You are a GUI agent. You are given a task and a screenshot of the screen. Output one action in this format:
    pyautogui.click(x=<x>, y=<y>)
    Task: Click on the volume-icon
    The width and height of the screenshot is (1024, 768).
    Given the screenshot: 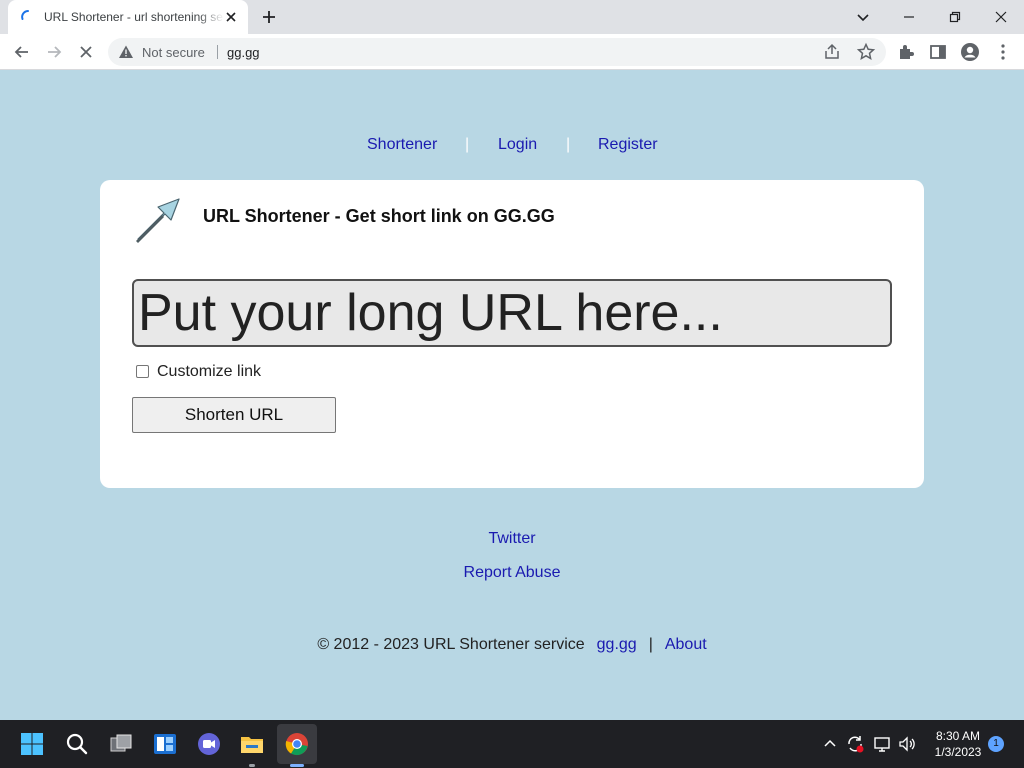 What is the action you would take?
    pyautogui.click(x=907, y=744)
    